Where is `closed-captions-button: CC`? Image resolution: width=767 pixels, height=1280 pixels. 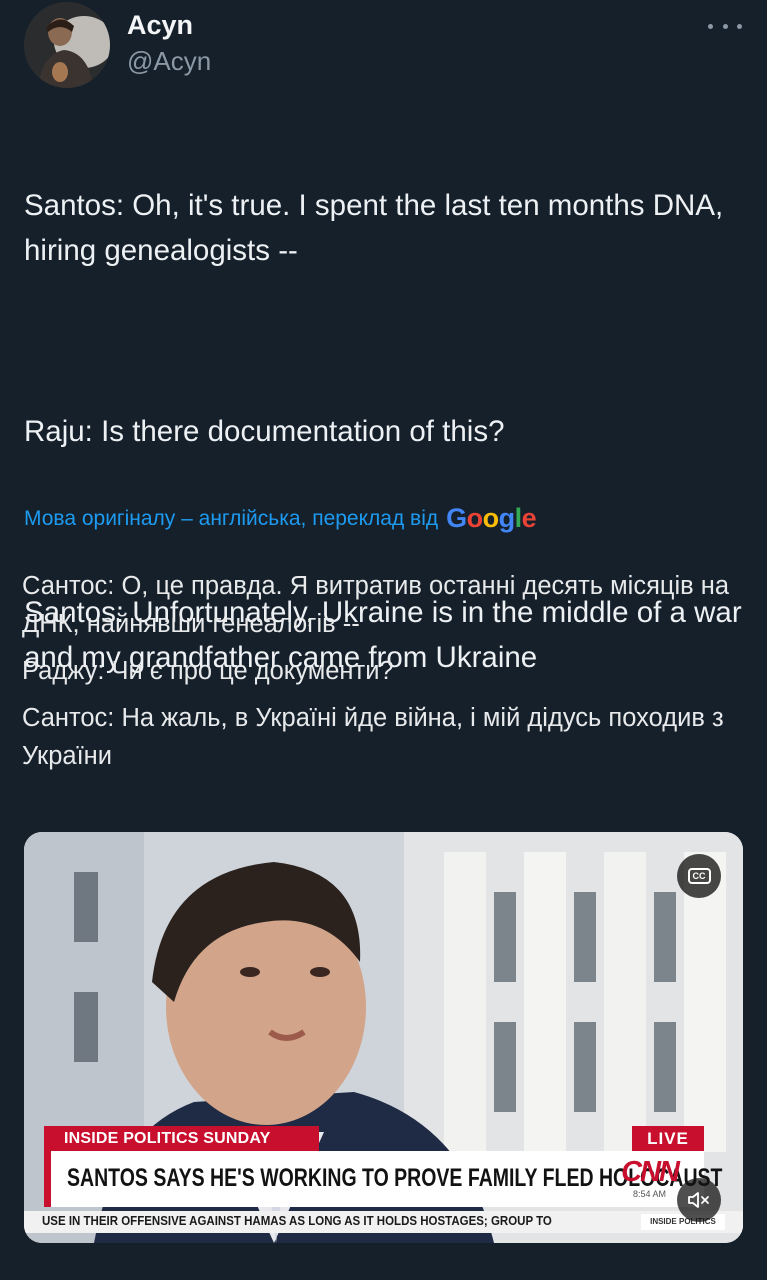
closed-captions-button: CC is located at coordinates (699, 876).